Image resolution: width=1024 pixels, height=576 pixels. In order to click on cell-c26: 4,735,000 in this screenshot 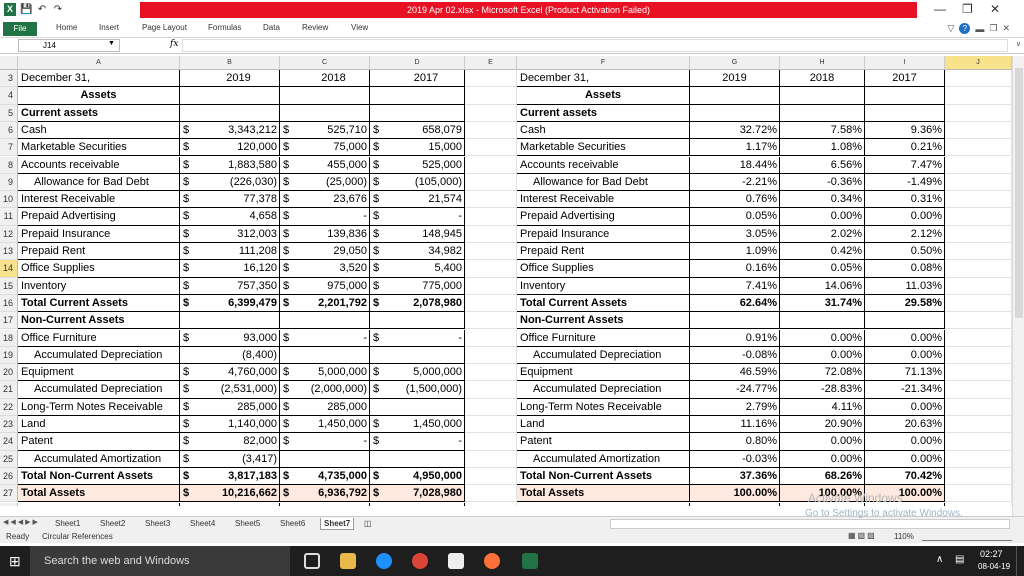, I will do `click(334, 476)`.